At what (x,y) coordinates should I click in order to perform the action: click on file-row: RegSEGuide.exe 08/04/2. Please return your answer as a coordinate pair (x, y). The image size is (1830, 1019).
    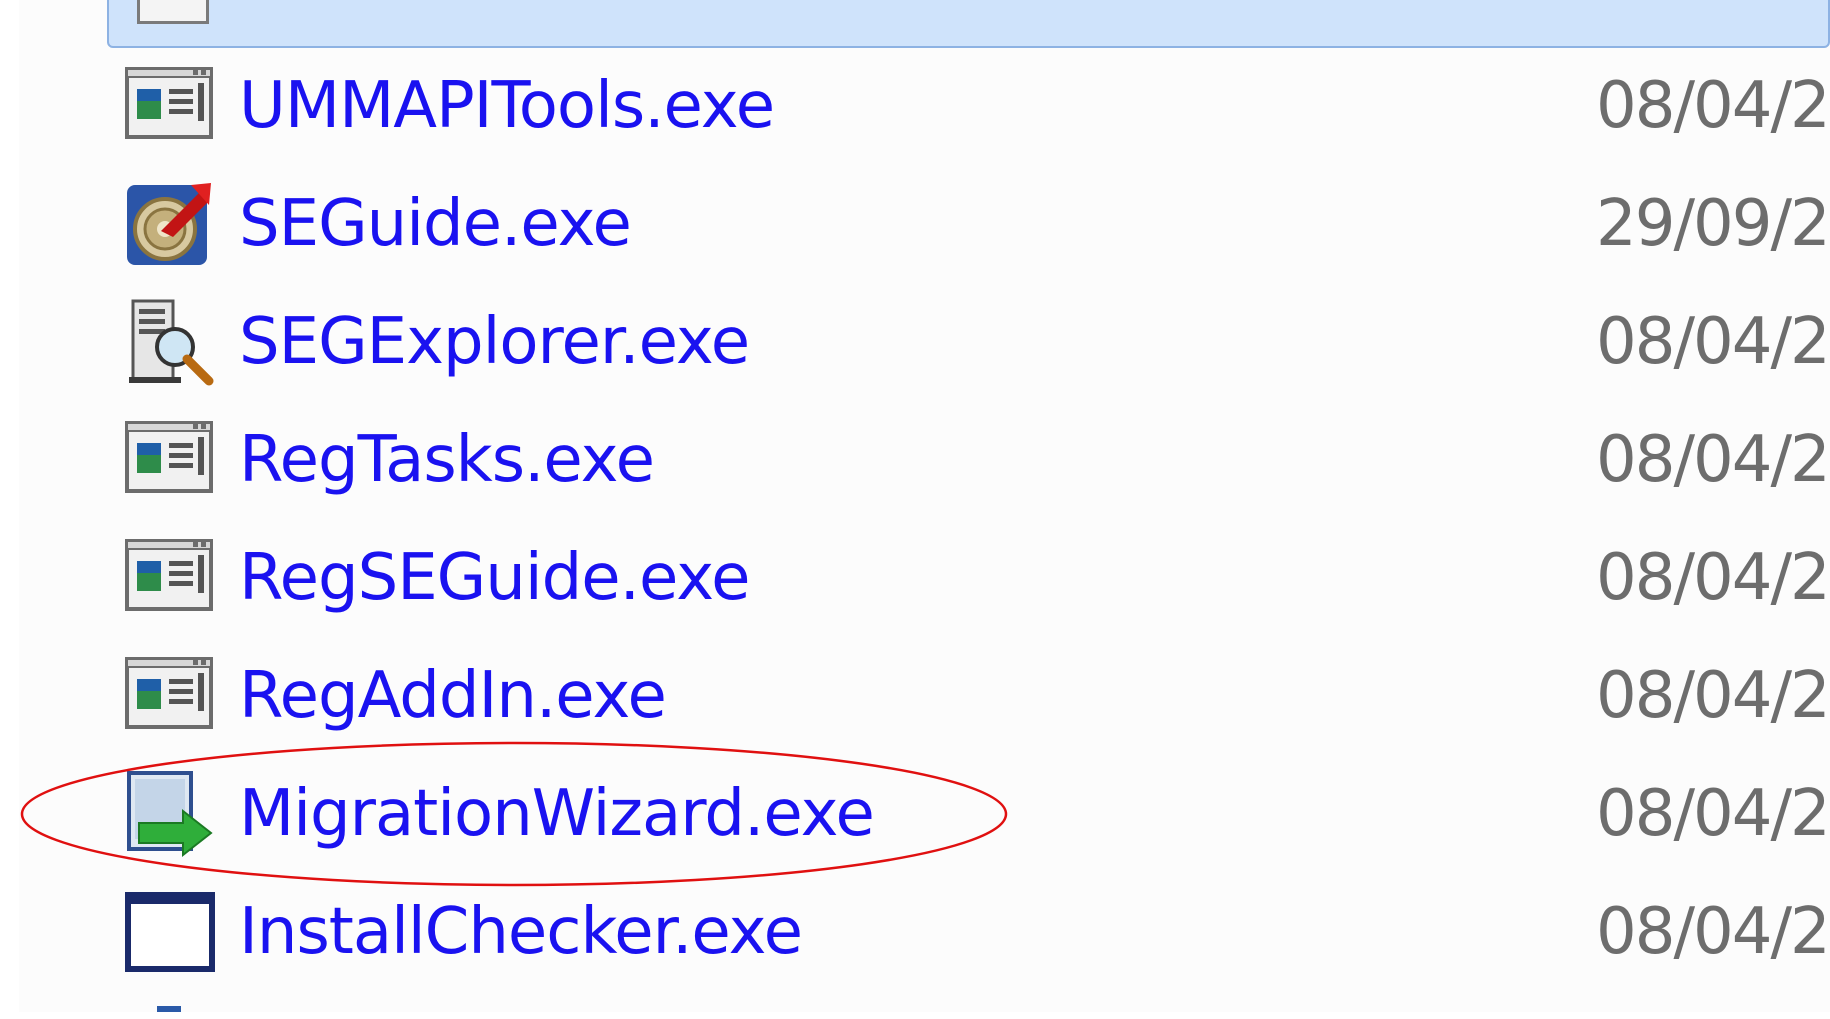
    Looking at the image, I should click on (968, 578).